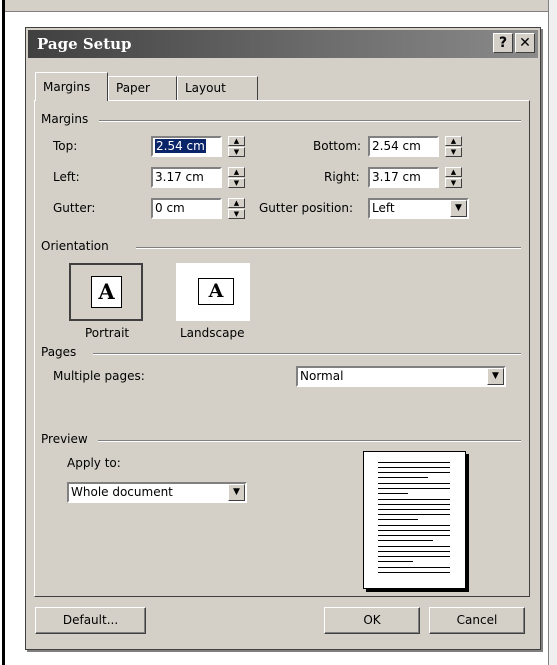 The image size is (557, 665). I want to click on ok-button: OK, so click(372, 620).